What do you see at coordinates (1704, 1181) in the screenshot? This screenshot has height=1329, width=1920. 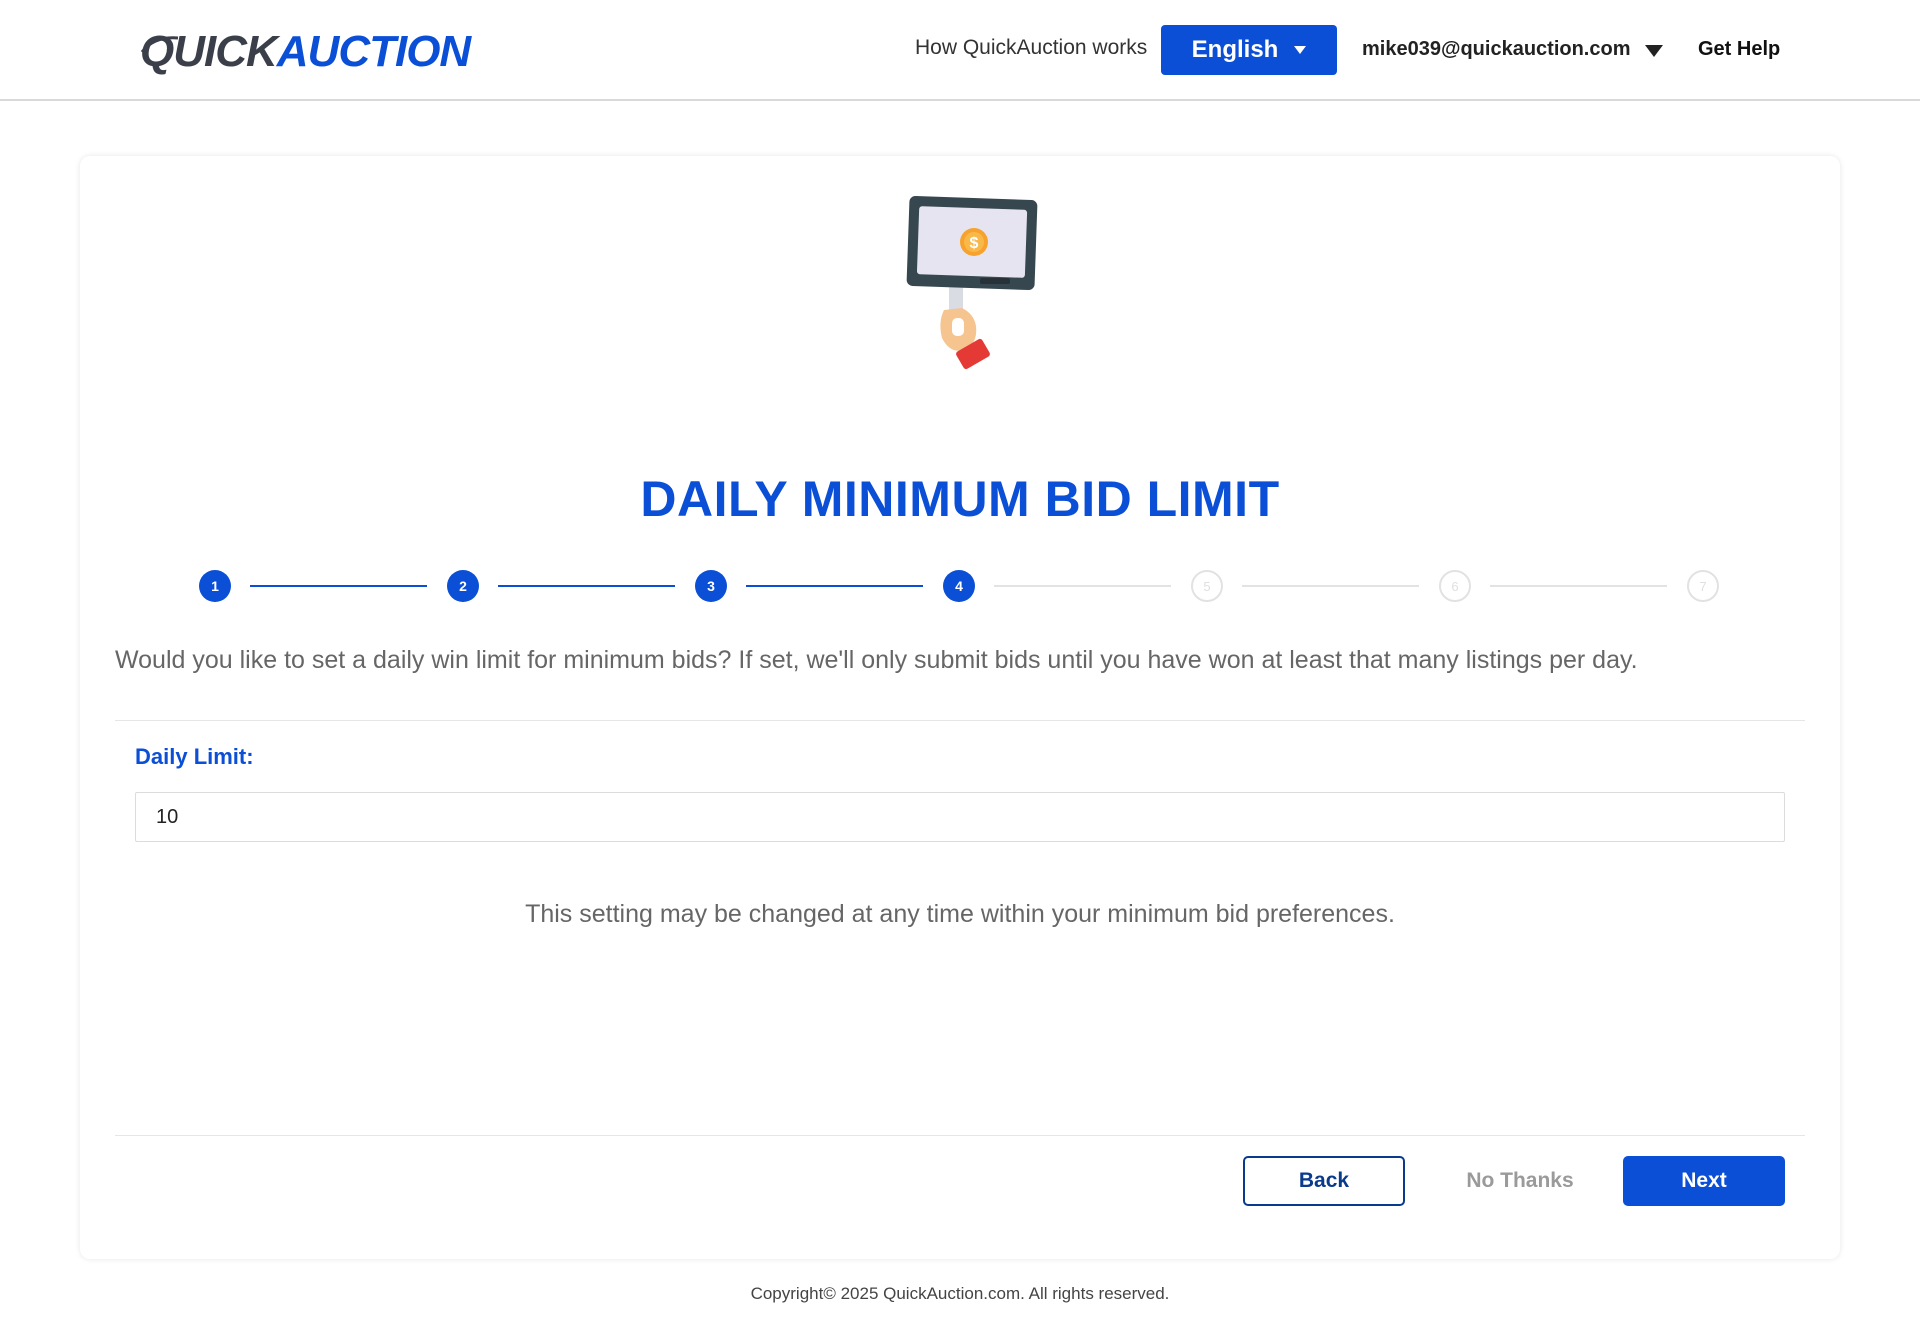 I see `next-button: Next` at bounding box center [1704, 1181].